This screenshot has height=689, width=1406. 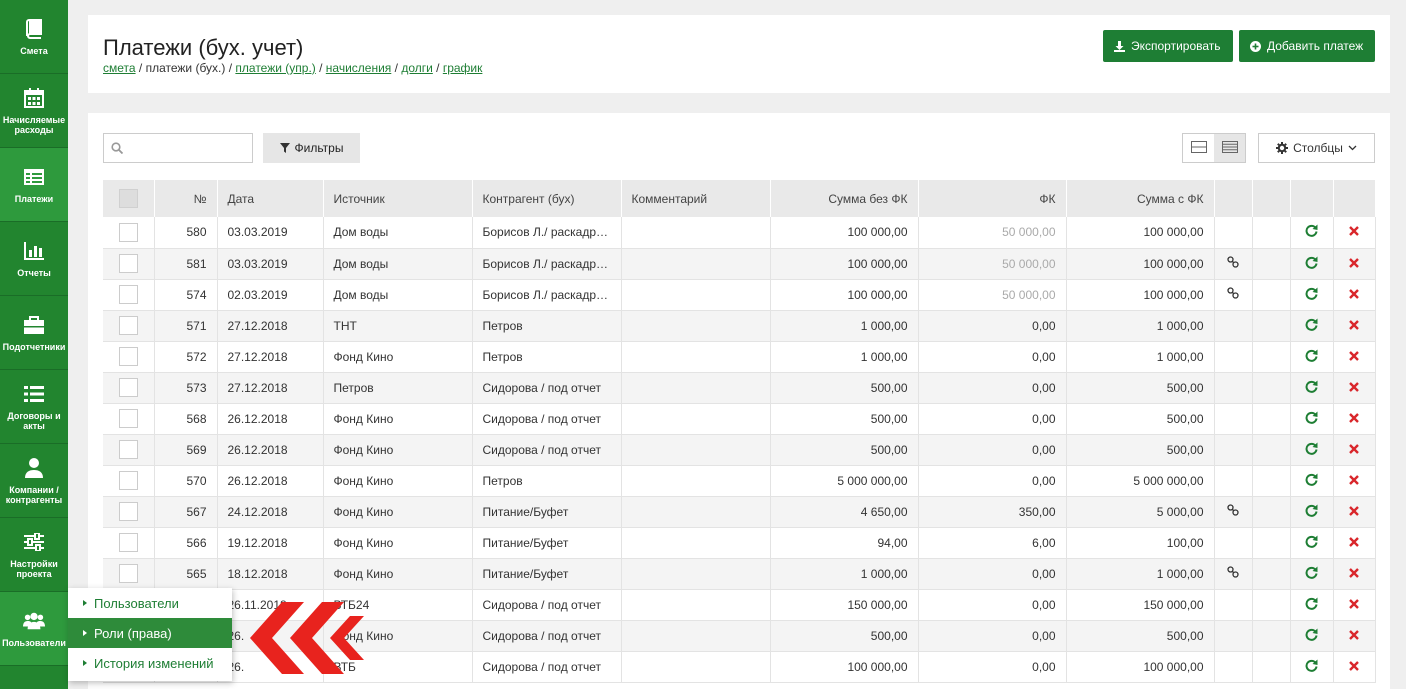 I want to click on sidebar-item-companies: Компании / контрагенты, so click(x=34, y=481).